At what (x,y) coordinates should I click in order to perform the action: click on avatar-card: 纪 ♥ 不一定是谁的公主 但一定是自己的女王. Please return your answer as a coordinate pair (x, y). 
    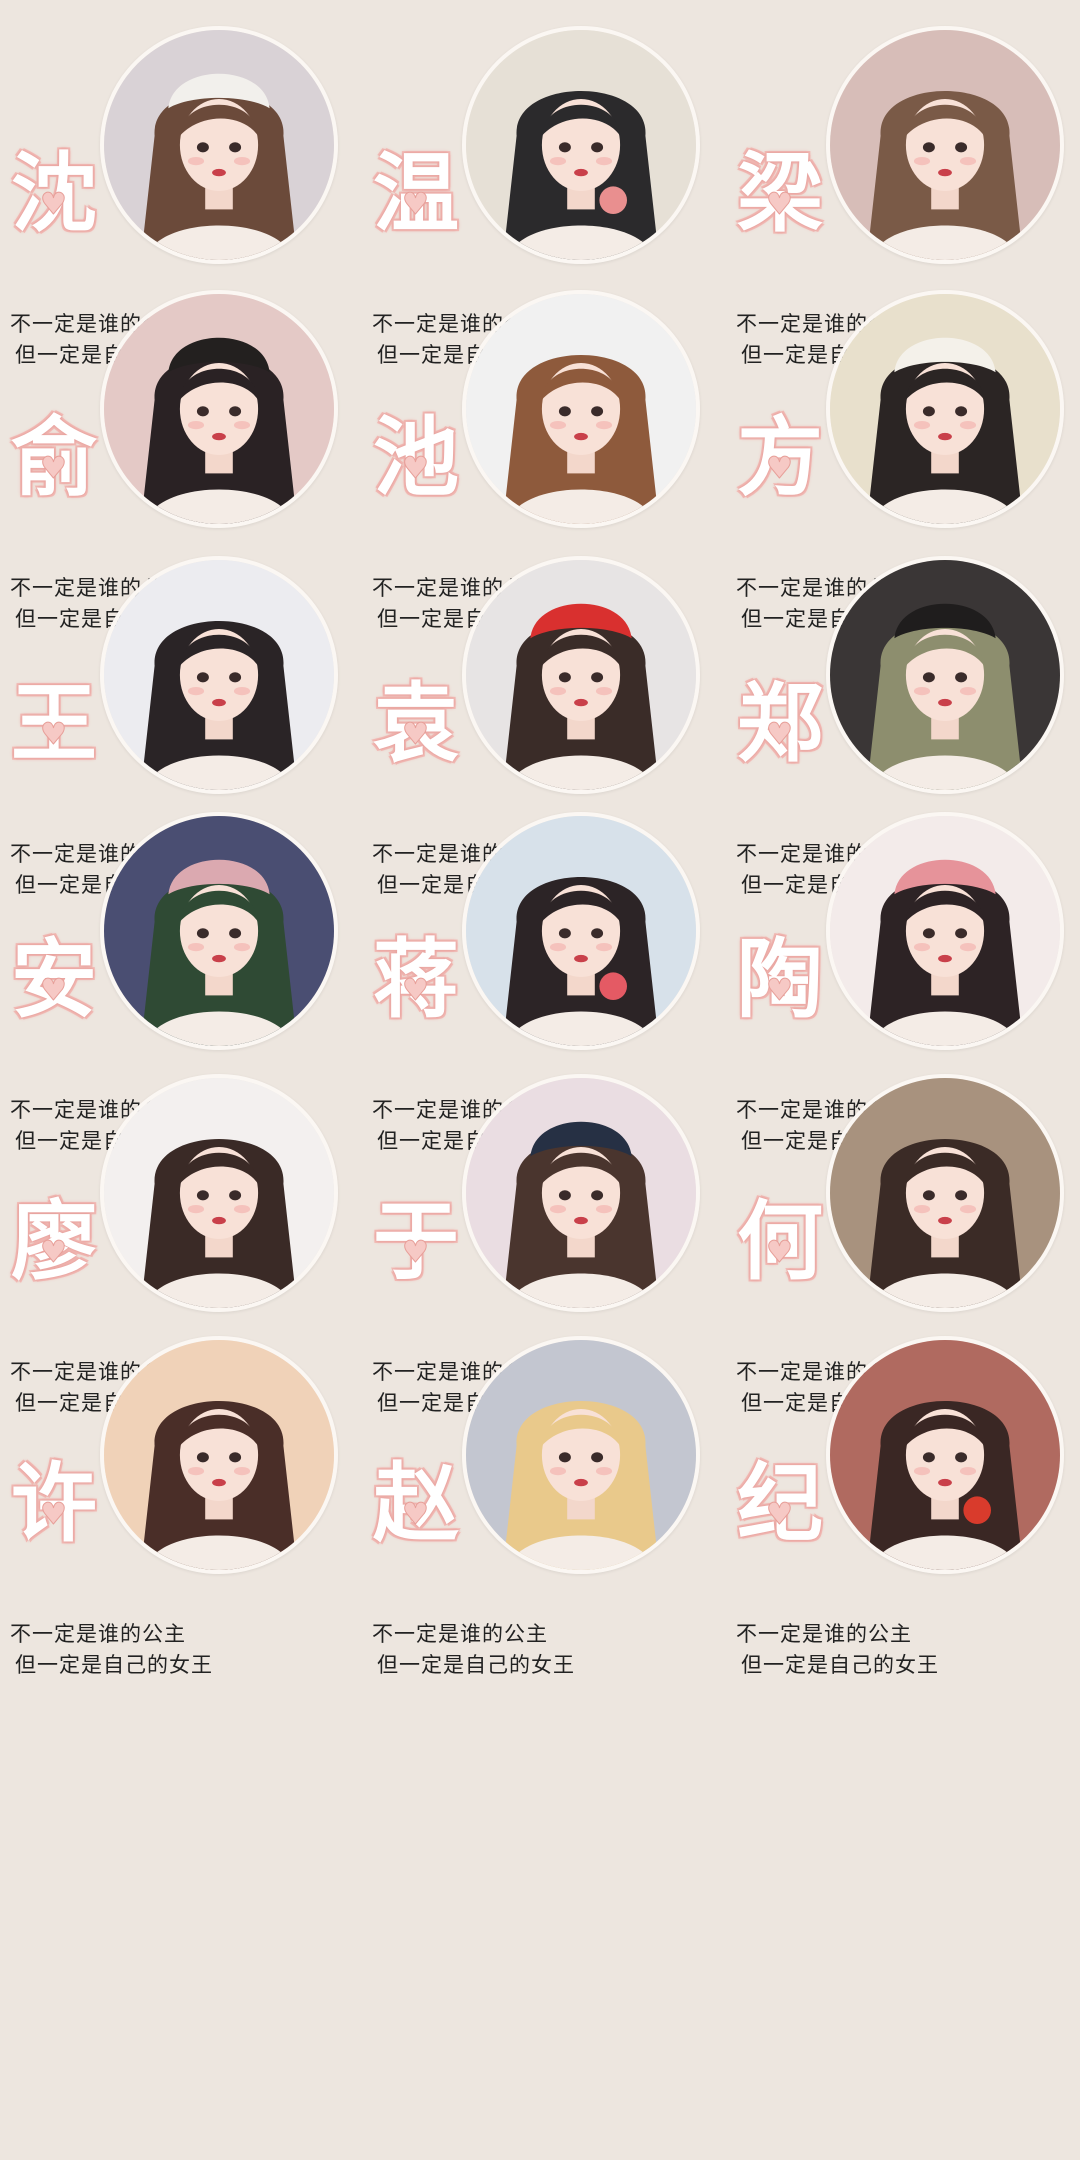
    Looking at the image, I should click on (903, 1514).